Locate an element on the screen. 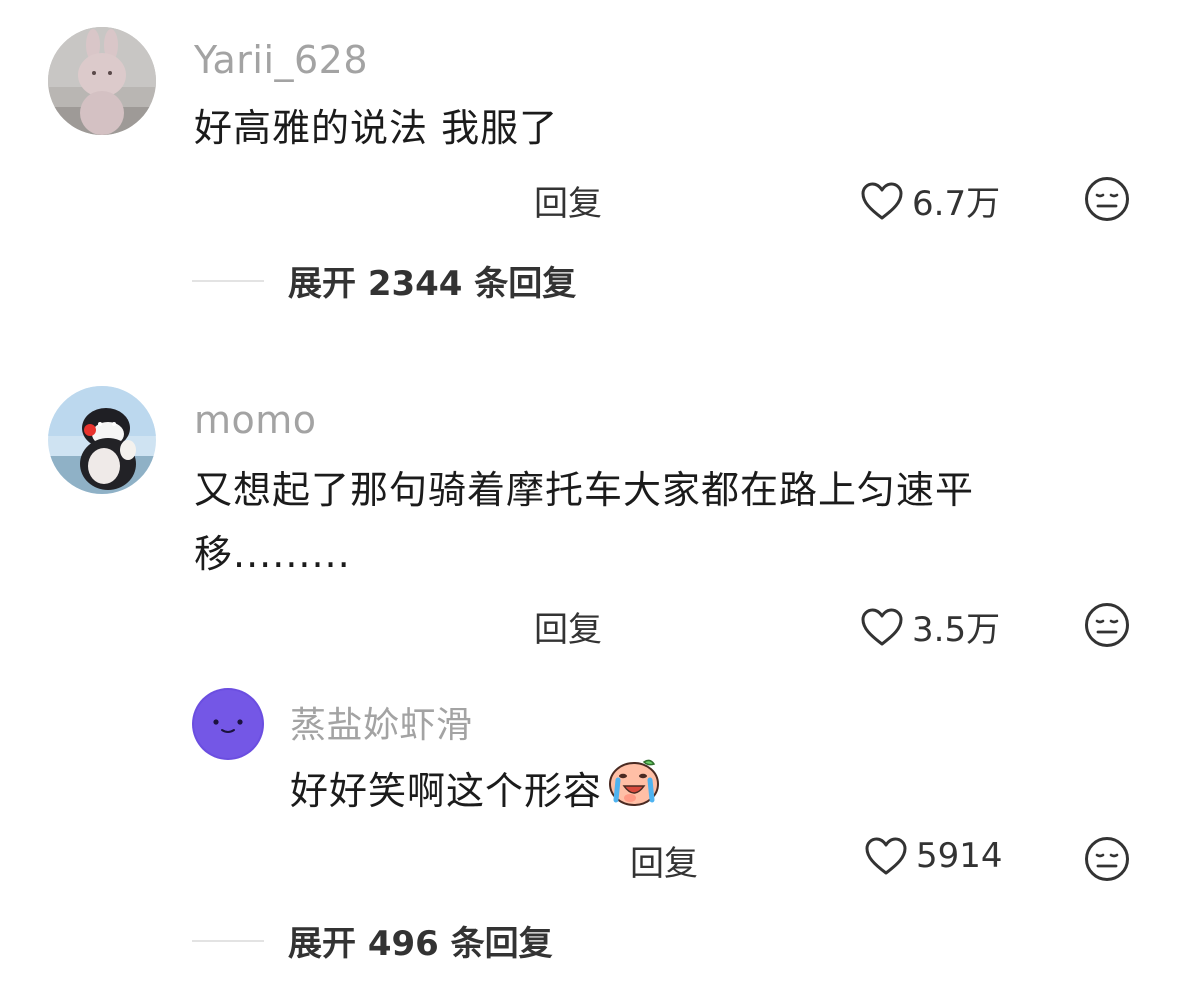  like-button: 5914 is located at coordinates (933, 856).